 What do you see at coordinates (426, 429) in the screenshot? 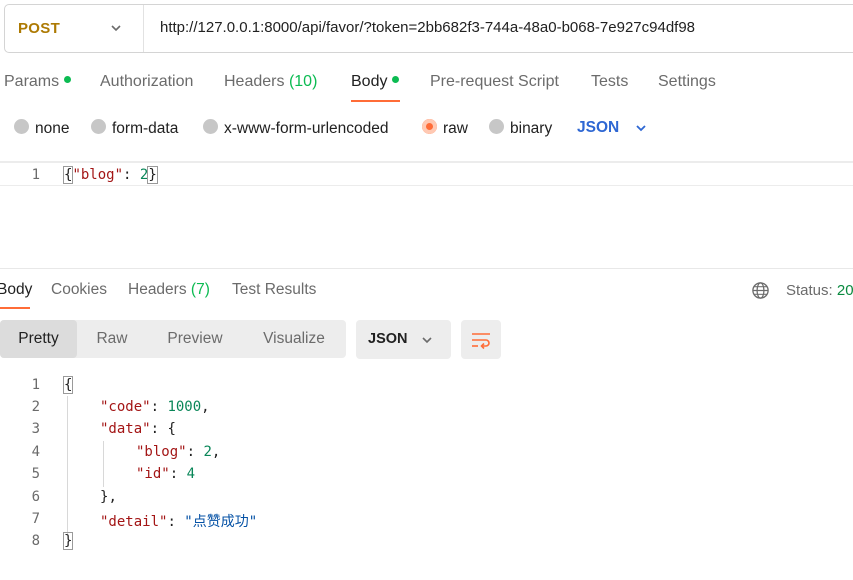
I see `code-line: 3 "data": {` at bounding box center [426, 429].